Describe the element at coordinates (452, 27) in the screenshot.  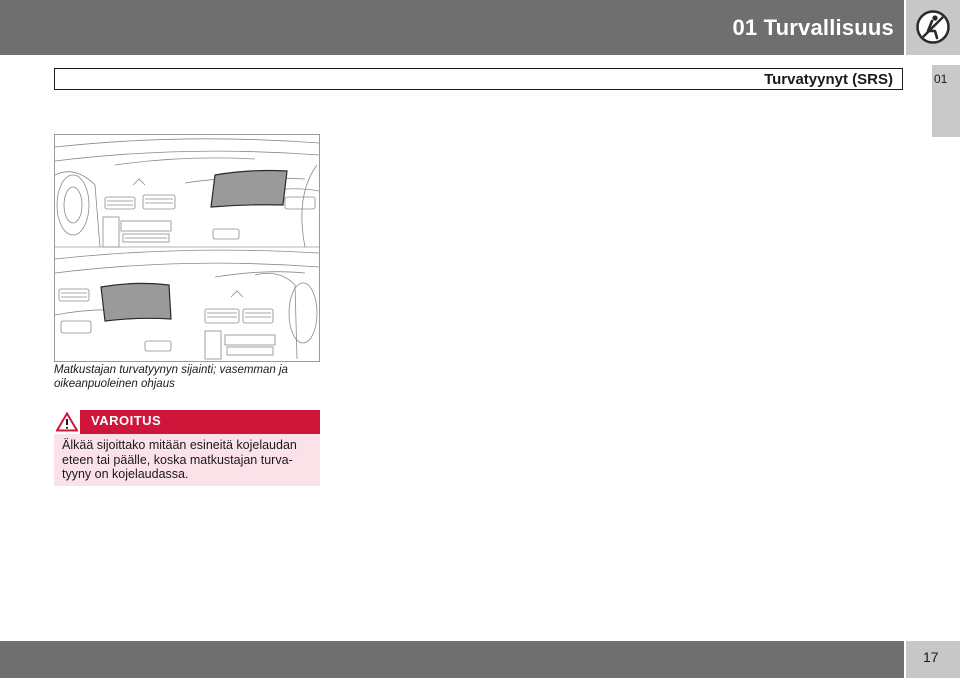
I see `chapter-header-bar: 01 Turvallisuus` at that location.